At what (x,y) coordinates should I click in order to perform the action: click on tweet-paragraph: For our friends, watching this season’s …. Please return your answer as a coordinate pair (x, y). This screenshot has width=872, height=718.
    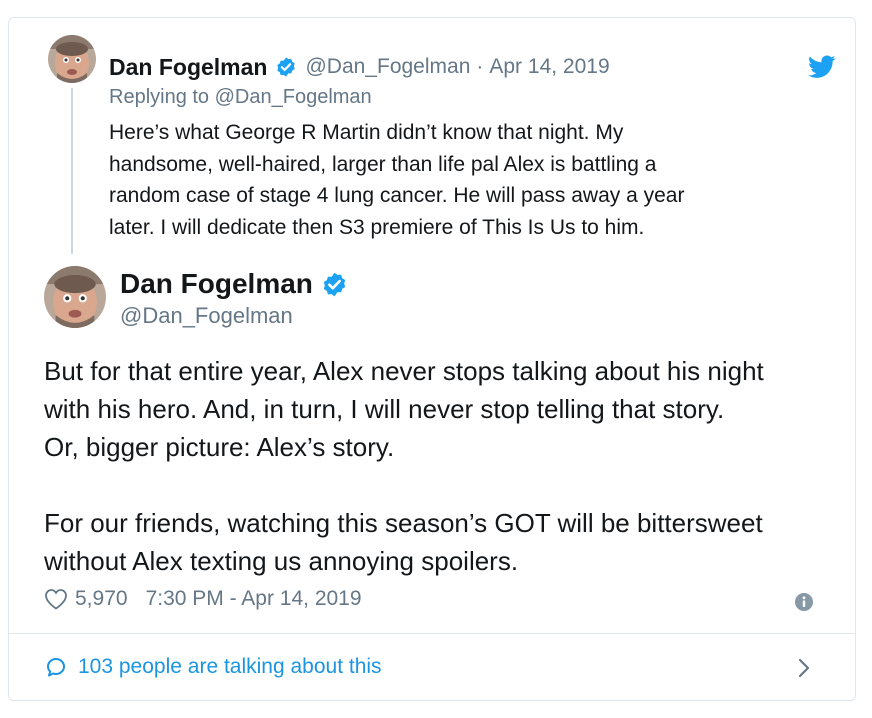
    Looking at the image, I should click on (403, 542).